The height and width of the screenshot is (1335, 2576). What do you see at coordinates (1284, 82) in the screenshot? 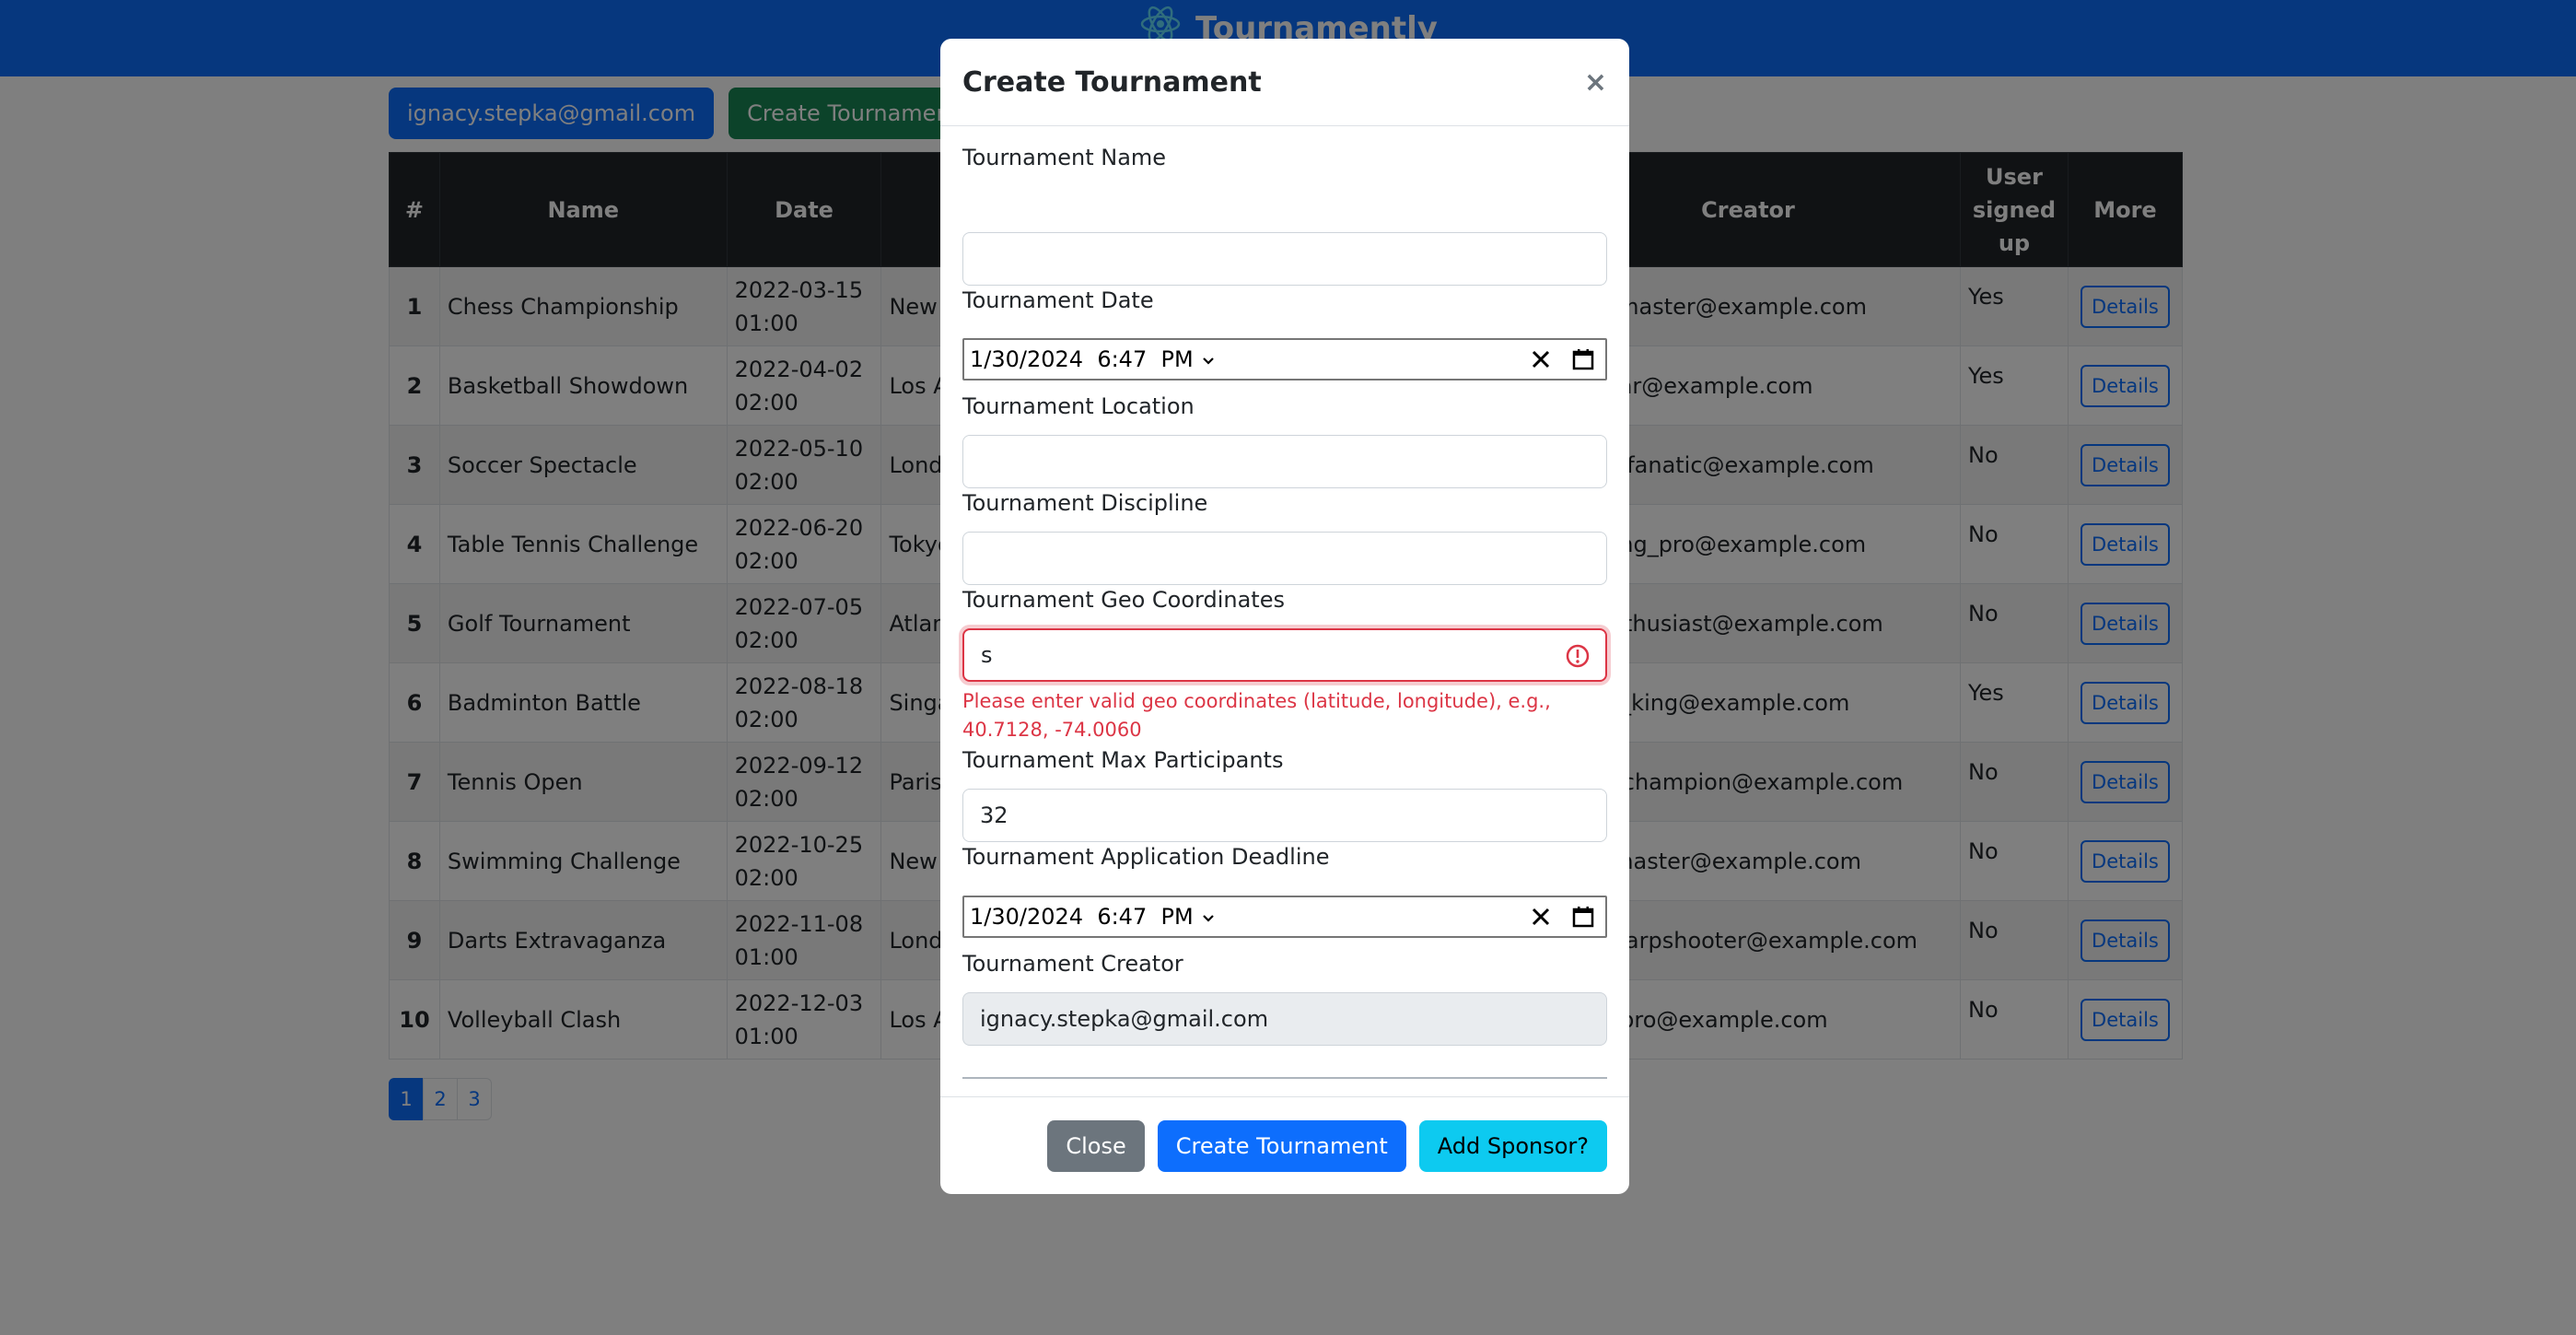
I see `modal-header: Create Tournament ×` at bounding box center [1284, 82].